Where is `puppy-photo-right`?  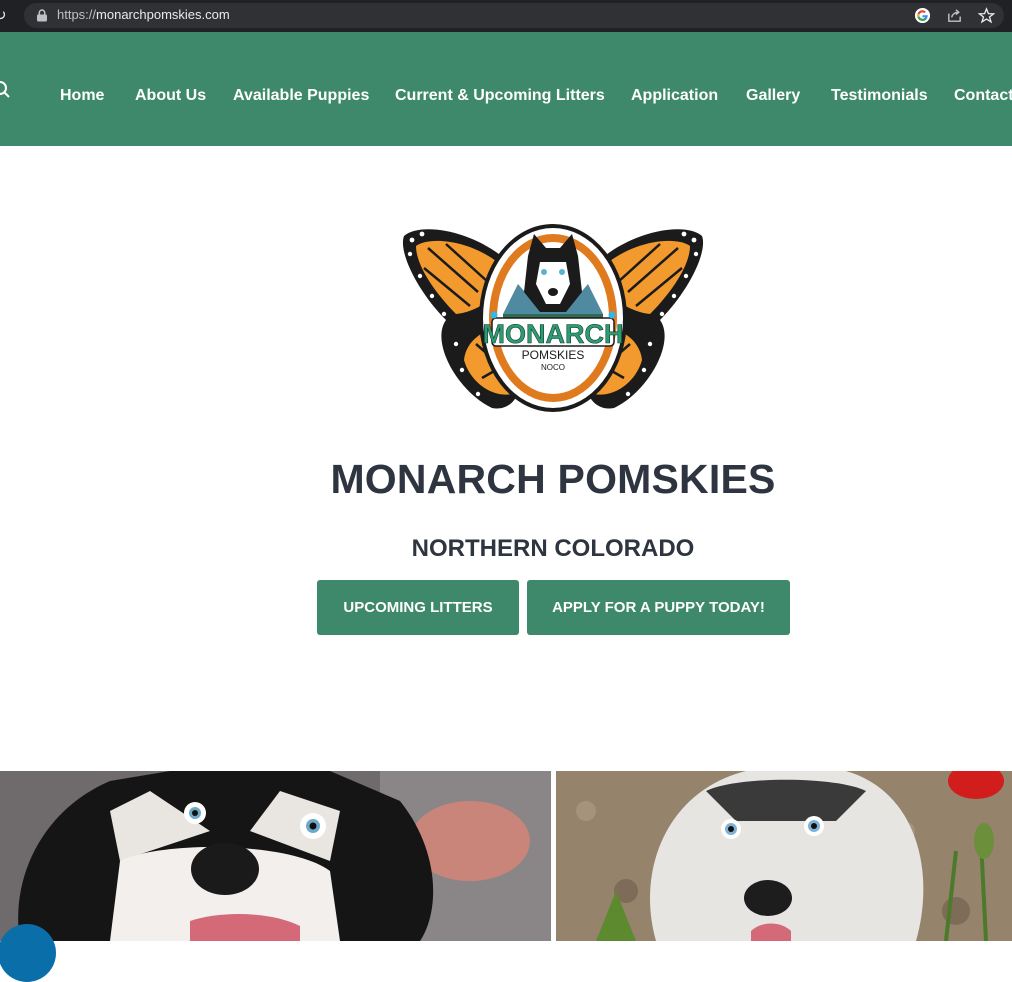 puppy-photo-right is located at coordinates (784, 856).